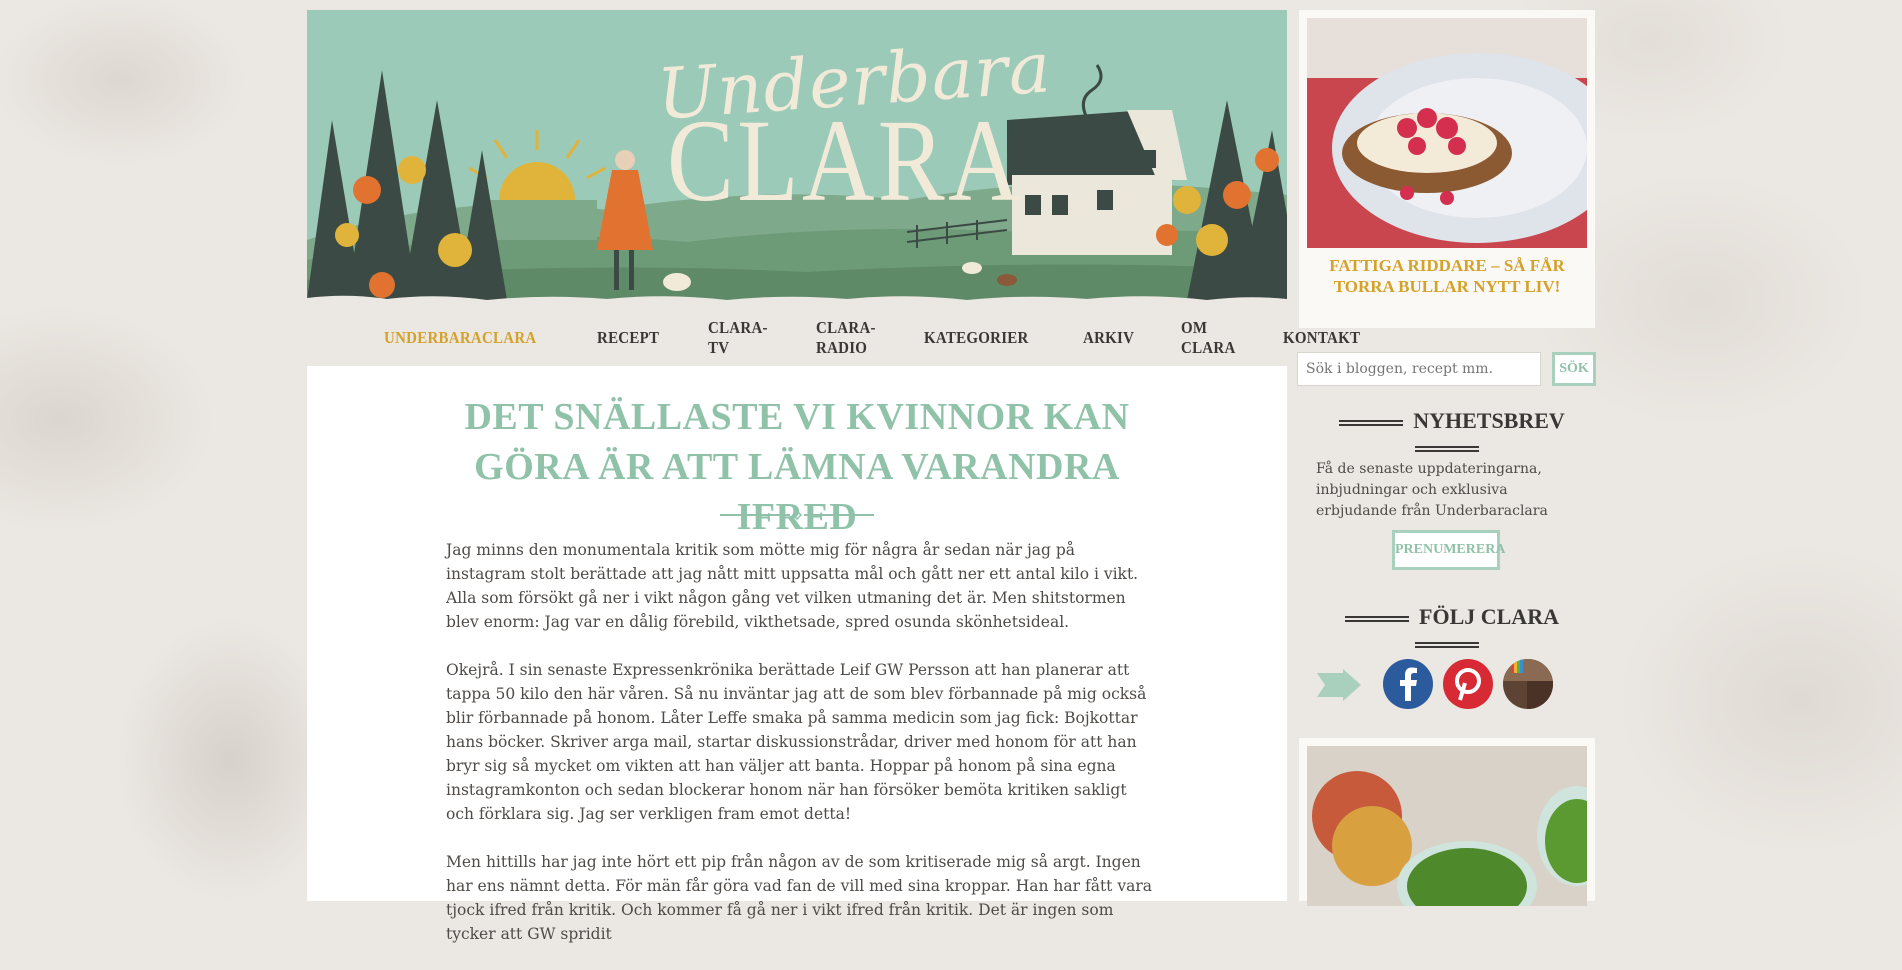  What do you see at coordinates (1108, 338) in the screenshot?
I see `nav-item-arkiv: ARKIV` at bounding box center [1108, 338].